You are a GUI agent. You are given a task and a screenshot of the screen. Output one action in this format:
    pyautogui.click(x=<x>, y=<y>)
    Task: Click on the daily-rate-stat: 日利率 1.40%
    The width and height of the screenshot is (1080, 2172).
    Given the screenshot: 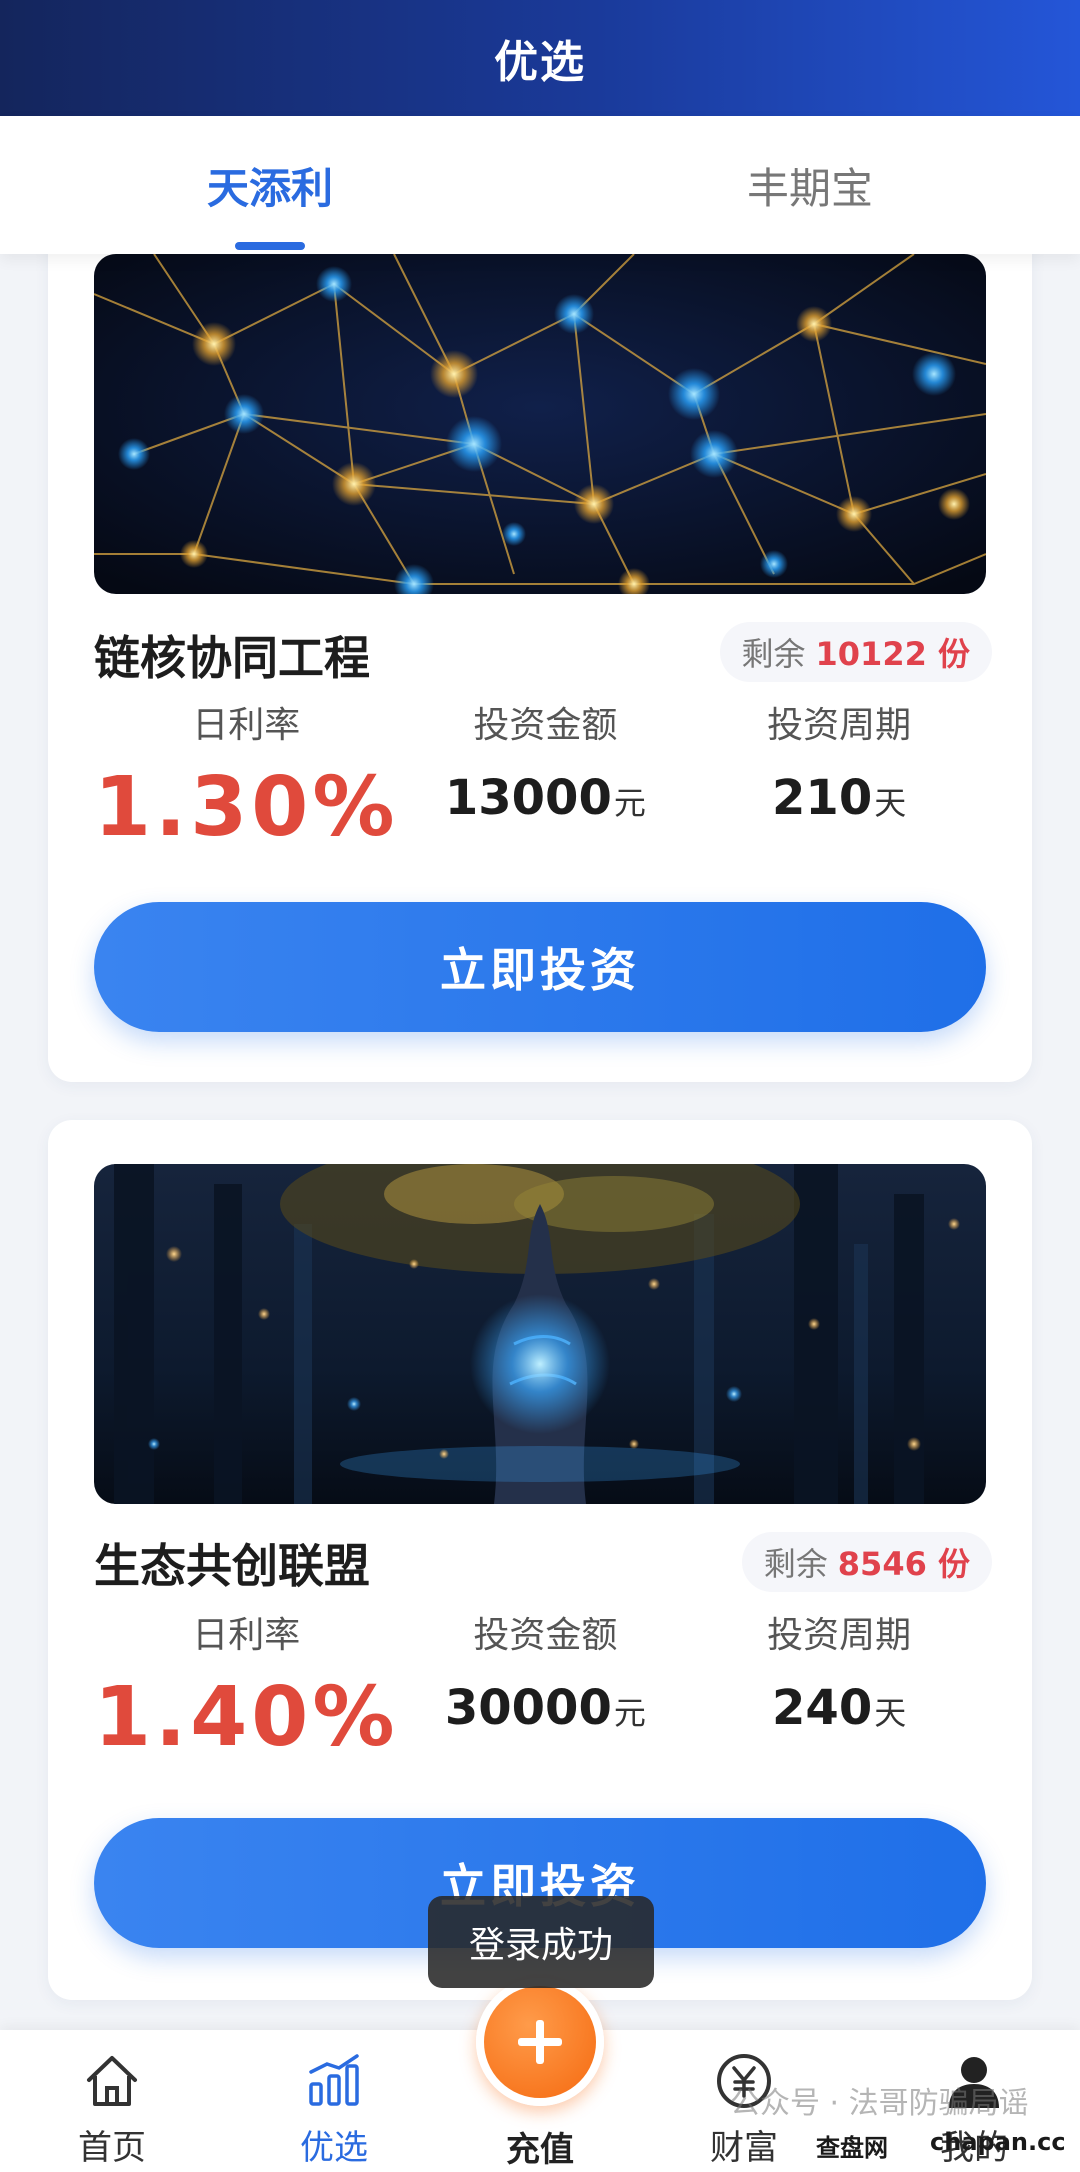 What is the action you would take?
    pyautogui.click(x=246, y=1687)
    